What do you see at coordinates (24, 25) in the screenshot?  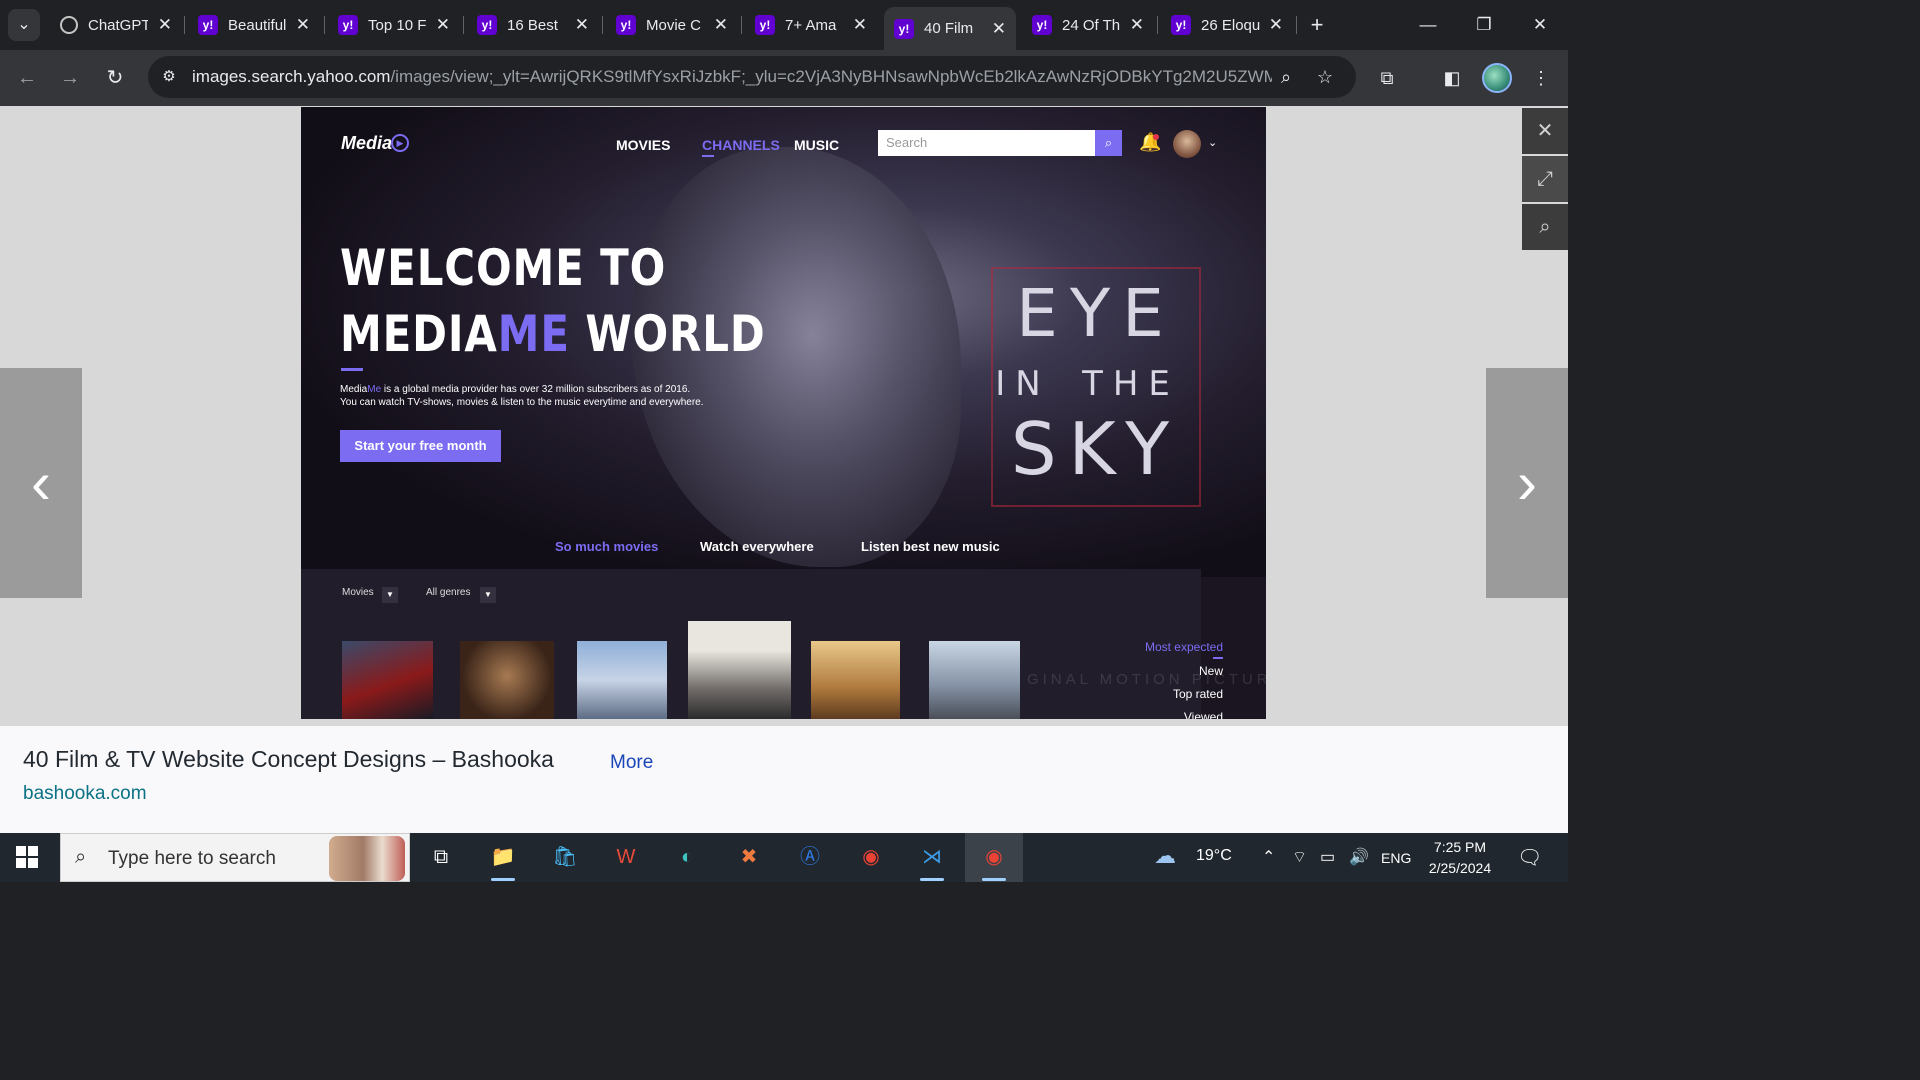 I see `tab-search-dropdown: ⌄` at bounding box center [24, 25].